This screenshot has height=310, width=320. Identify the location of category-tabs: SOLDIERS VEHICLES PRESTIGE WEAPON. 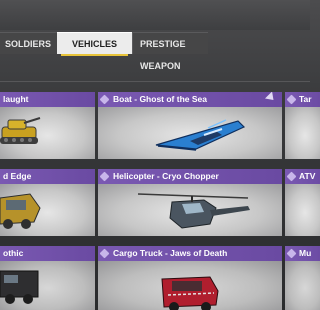
(104, 51).